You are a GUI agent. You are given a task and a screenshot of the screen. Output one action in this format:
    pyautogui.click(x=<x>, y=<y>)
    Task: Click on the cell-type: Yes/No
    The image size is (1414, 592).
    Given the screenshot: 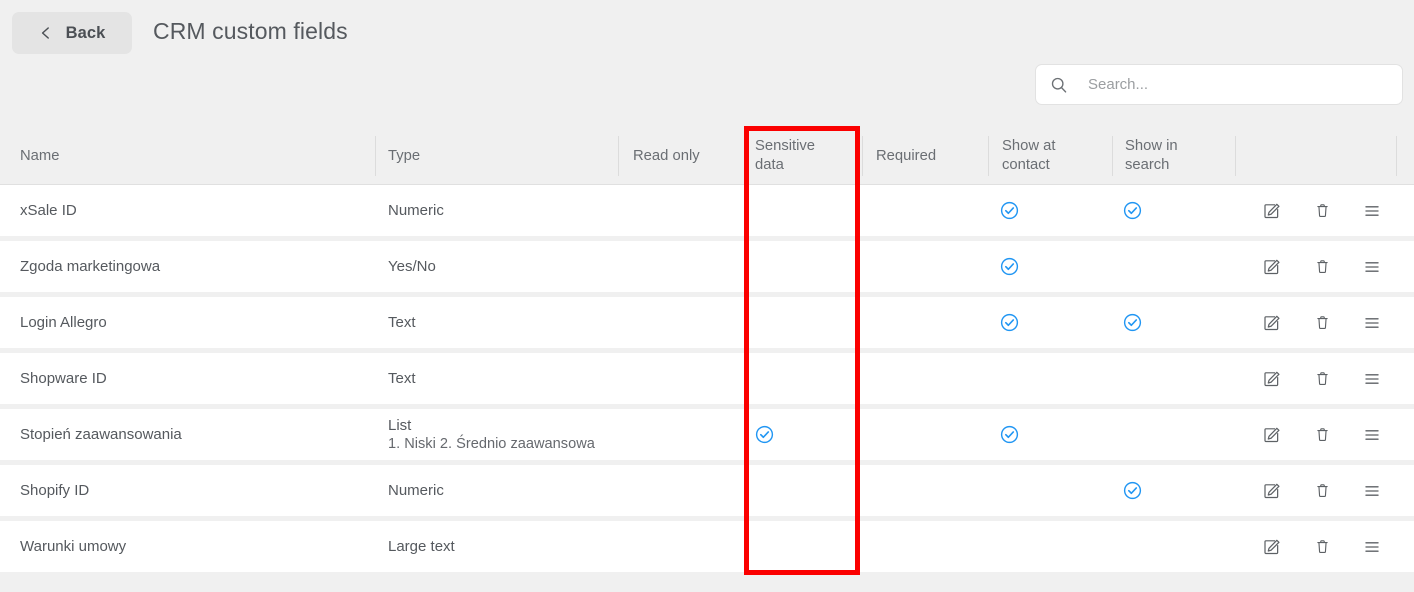 What is the action you would take?
    pyautogui.click(x=412, y=266)
    